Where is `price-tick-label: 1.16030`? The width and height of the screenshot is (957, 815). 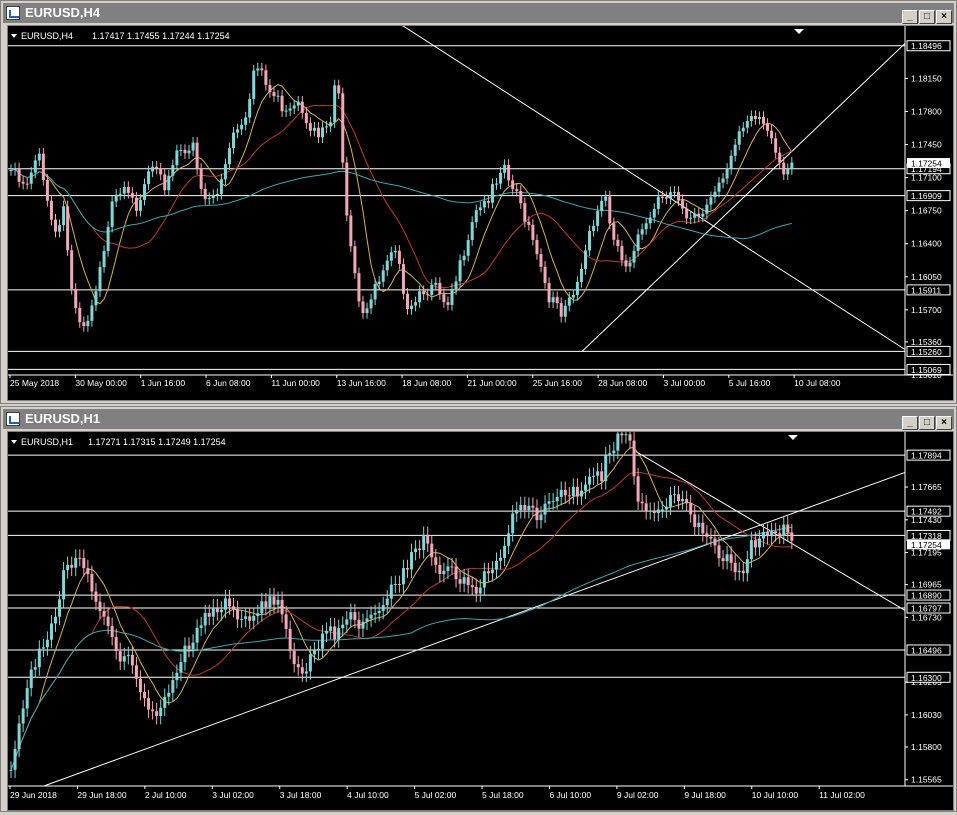 price-tick-label: 1.16030 is located at coordinates (926, 715).